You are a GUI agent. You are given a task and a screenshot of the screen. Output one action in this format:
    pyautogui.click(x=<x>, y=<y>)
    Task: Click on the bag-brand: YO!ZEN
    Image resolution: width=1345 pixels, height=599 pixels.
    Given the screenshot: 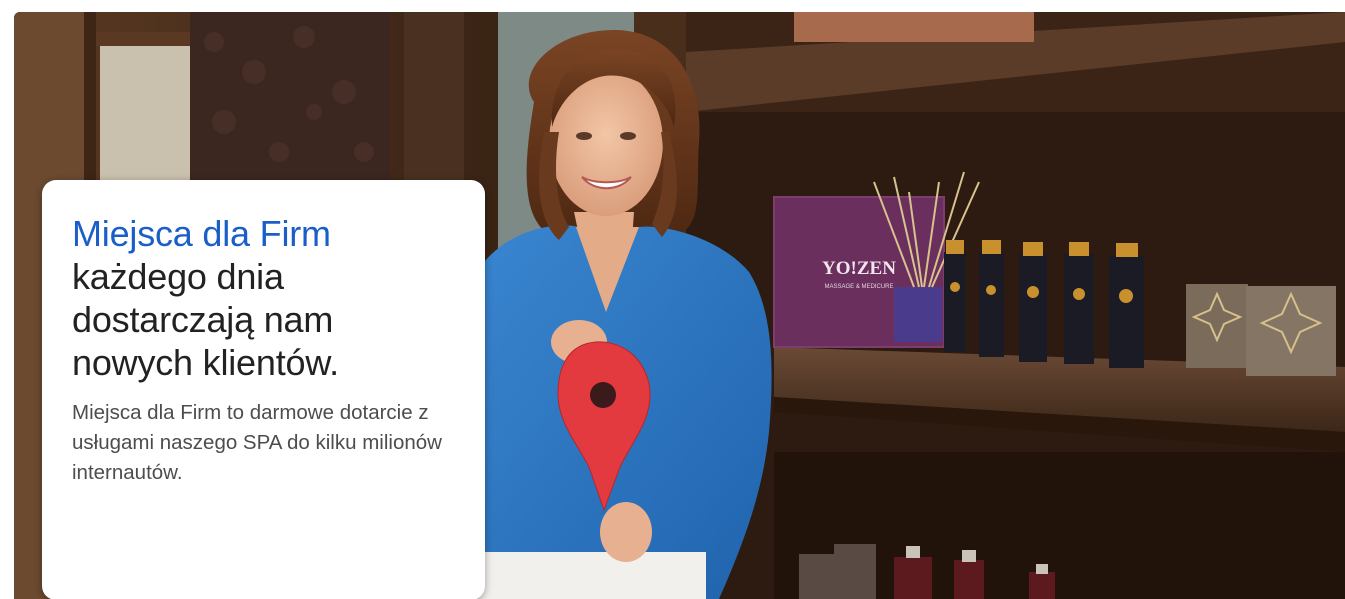 What is the action you would take?
    pyautogui.click(x=859, y=268)
    